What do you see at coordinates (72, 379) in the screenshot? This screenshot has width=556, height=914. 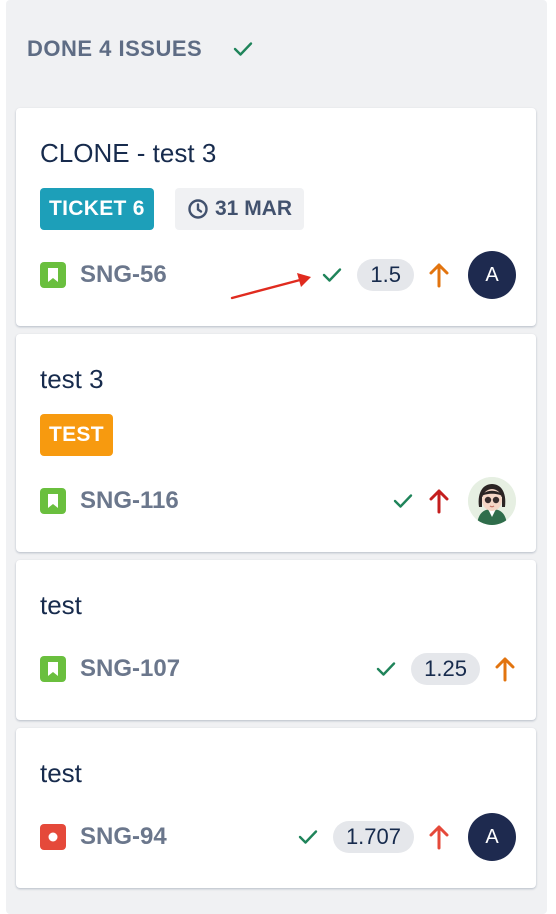 I see `issue-summary: test 3` at bounding box center [72, 379].